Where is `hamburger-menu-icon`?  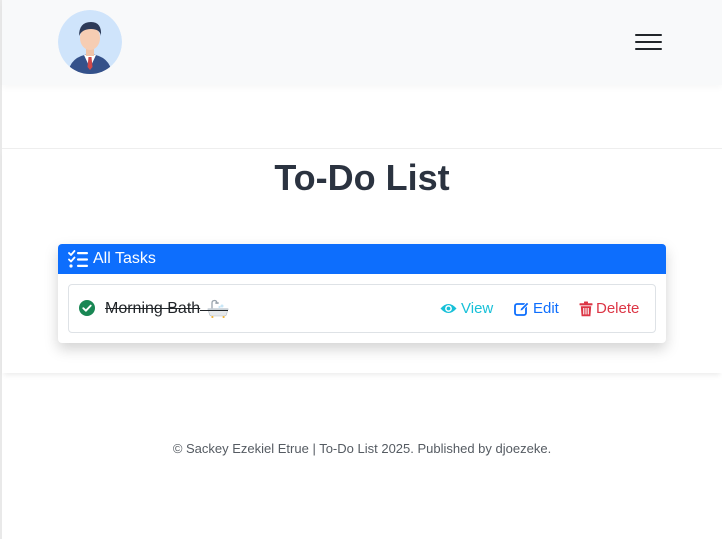 hamburger-menu-icon is located at coordinates (648, 35).